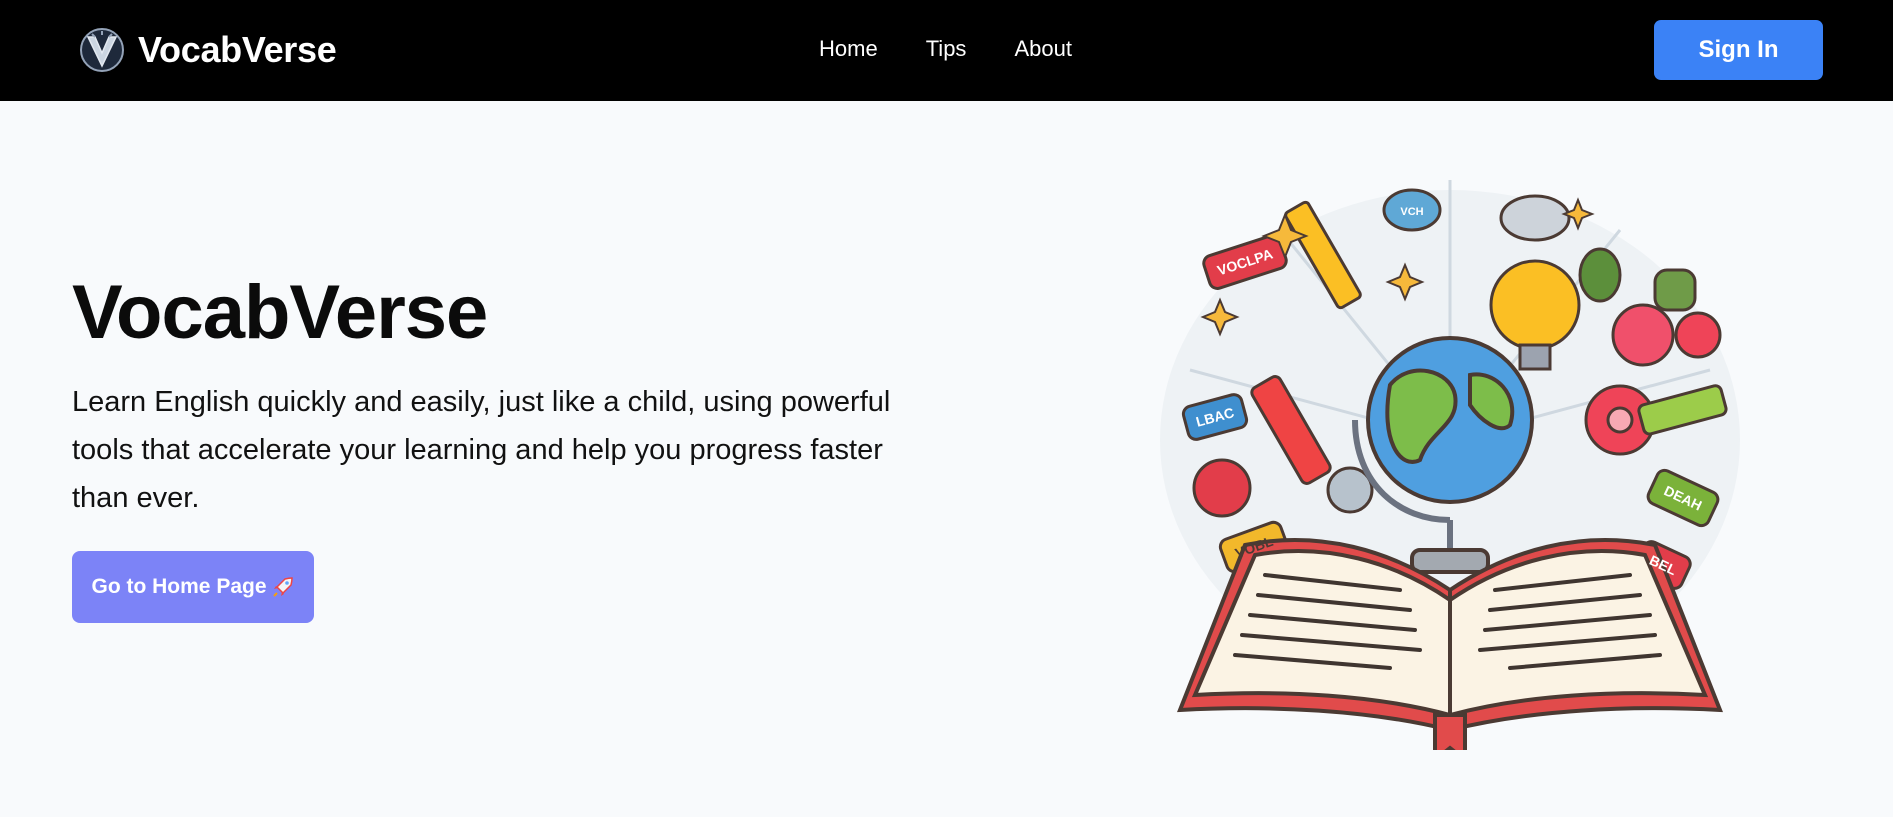 Image resolution: width=1893 pixels, height=817 pixels. I want to click on brand-name: VocabVerse, so click(237, 49).